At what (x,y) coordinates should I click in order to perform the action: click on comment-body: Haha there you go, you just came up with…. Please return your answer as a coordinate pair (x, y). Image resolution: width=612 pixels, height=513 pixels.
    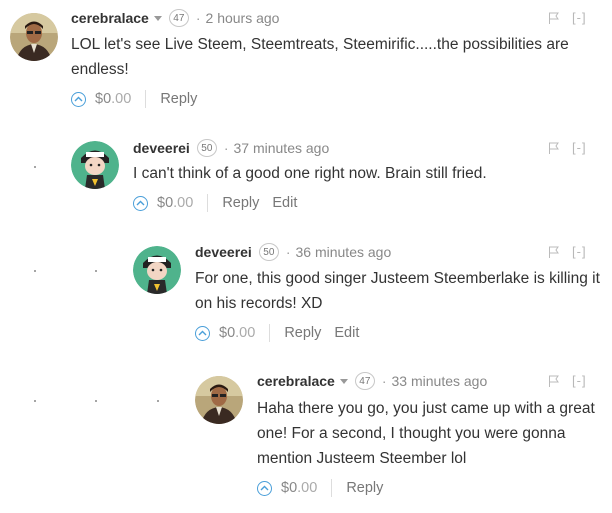
    Looking at the image, I should click on (426, 433).